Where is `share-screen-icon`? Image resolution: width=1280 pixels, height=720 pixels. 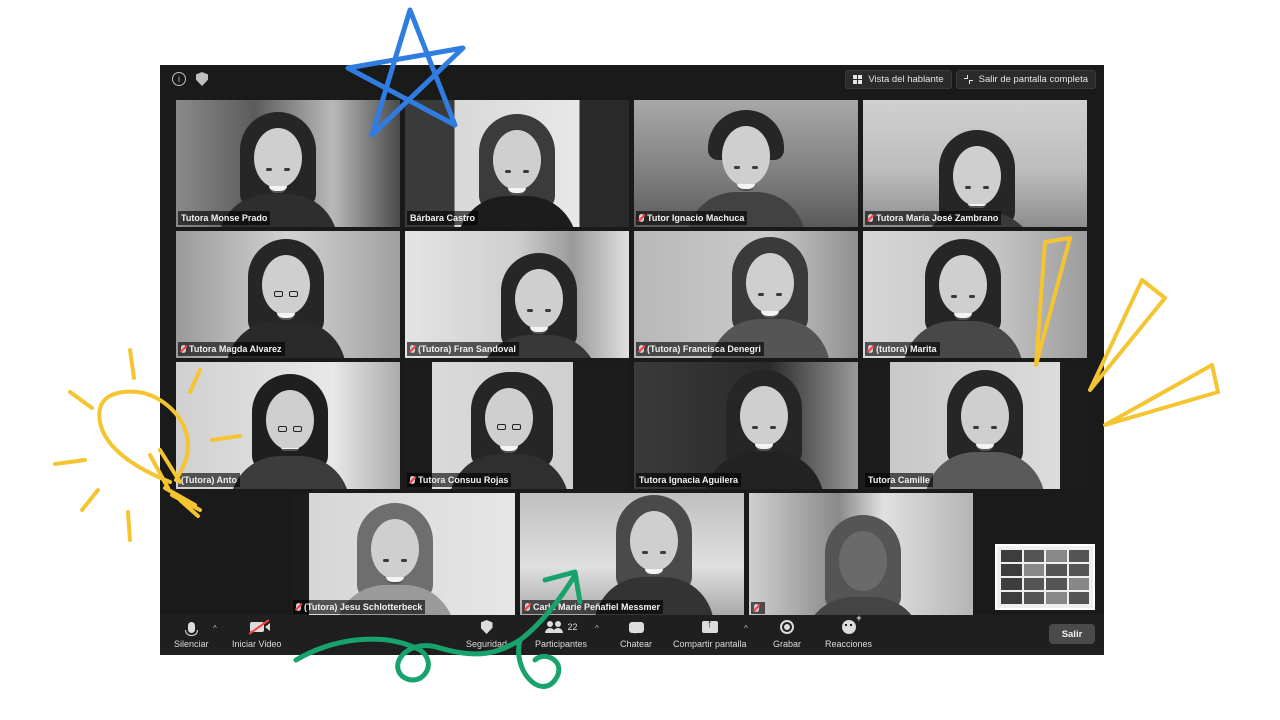
share-screen-icon is located at coordinates (709, 625).